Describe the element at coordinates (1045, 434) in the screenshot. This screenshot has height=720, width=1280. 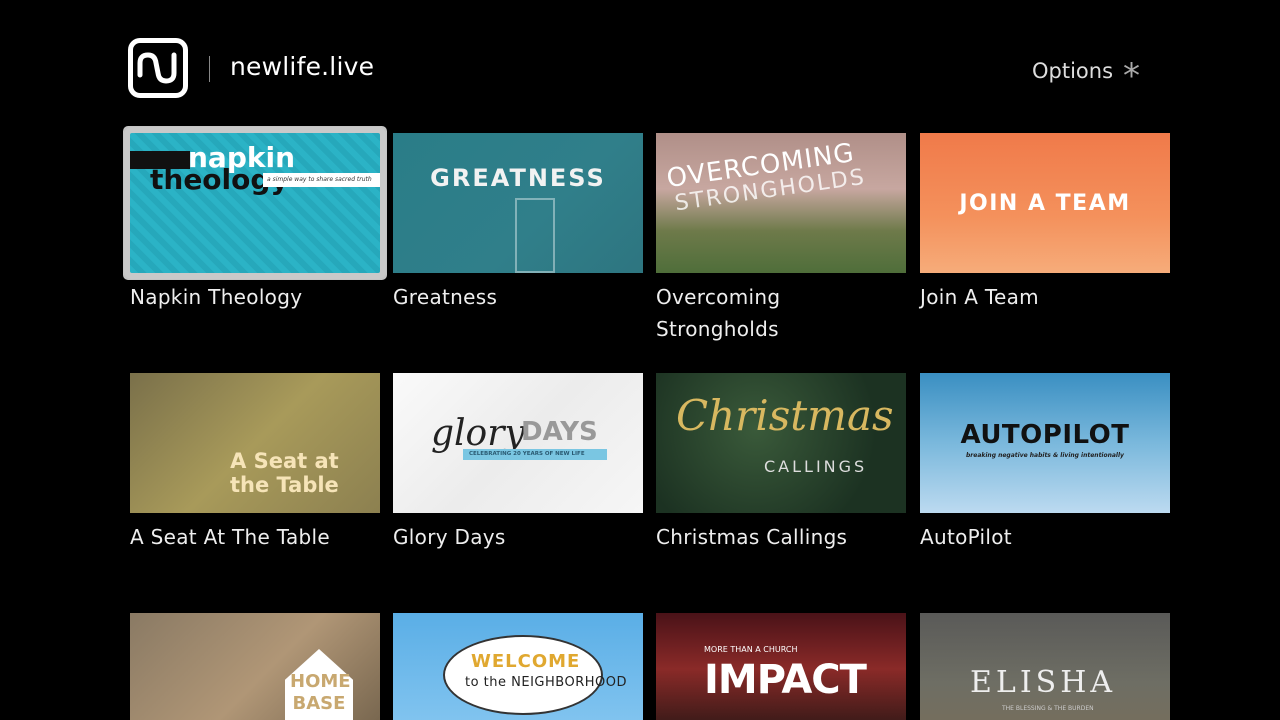
I see `thumb-text: AUTOPILOT` at that location.